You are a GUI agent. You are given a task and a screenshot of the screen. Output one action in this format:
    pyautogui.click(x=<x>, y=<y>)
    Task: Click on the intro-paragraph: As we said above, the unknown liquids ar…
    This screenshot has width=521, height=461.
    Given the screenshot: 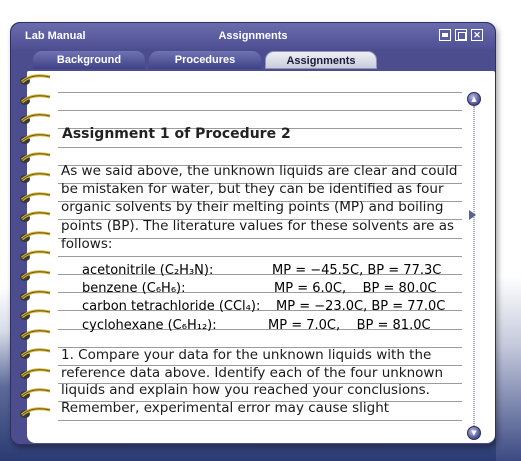 What is the action you would take?
    pyautogui.click(x=259, y=207)
    